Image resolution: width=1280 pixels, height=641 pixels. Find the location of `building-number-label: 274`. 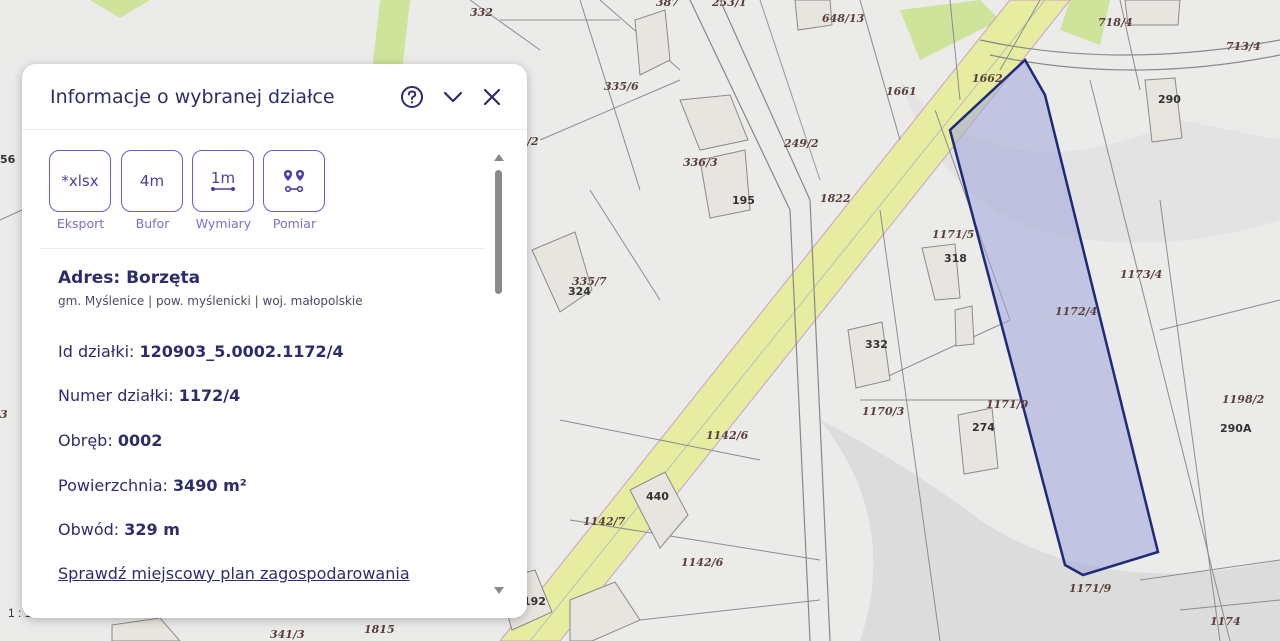

building-number-label: 274 is located at coordinates (983, 427).